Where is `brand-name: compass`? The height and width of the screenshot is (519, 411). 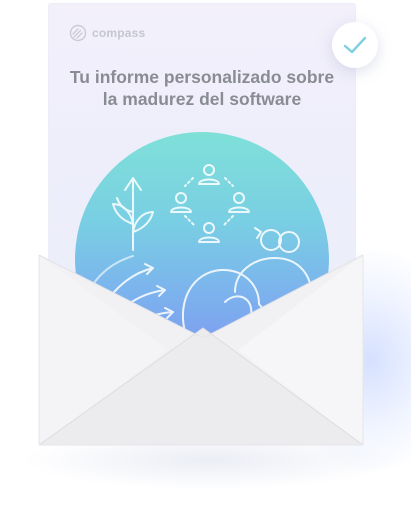
brand-name: compass is located at coordinates (119, 33).